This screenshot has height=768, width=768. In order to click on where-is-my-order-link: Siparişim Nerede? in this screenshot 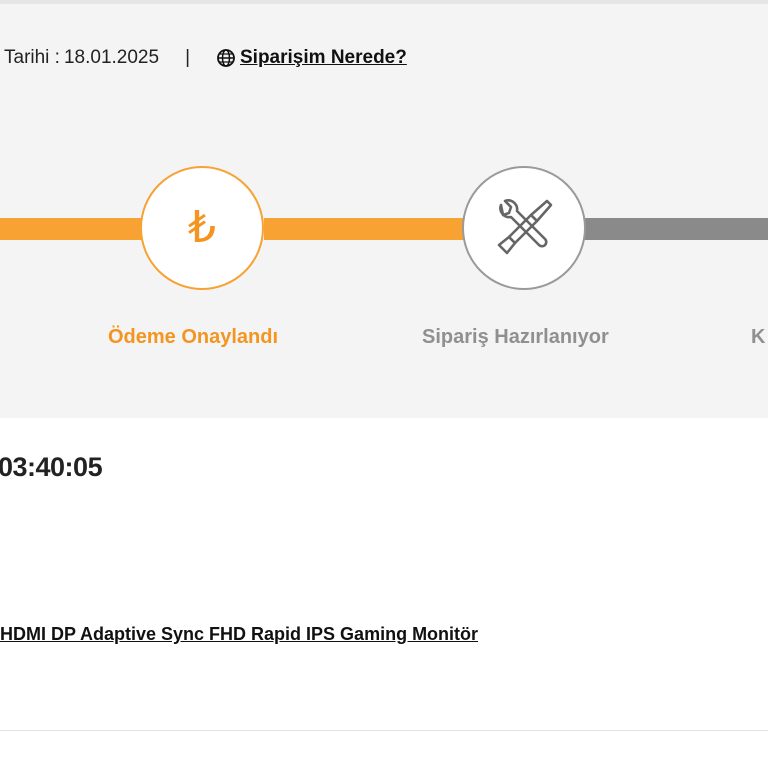, I will do `click(311, 58)`.